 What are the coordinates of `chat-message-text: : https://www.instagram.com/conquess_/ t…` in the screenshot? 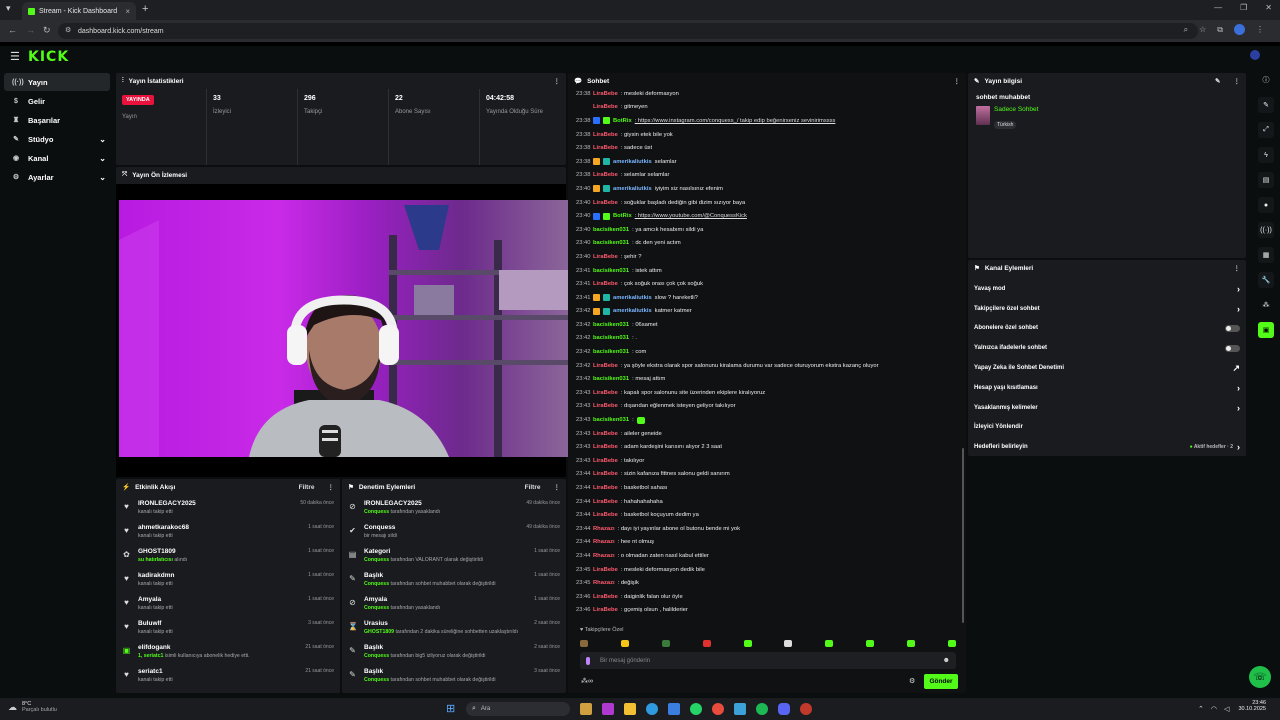 It's located at (735, 121).